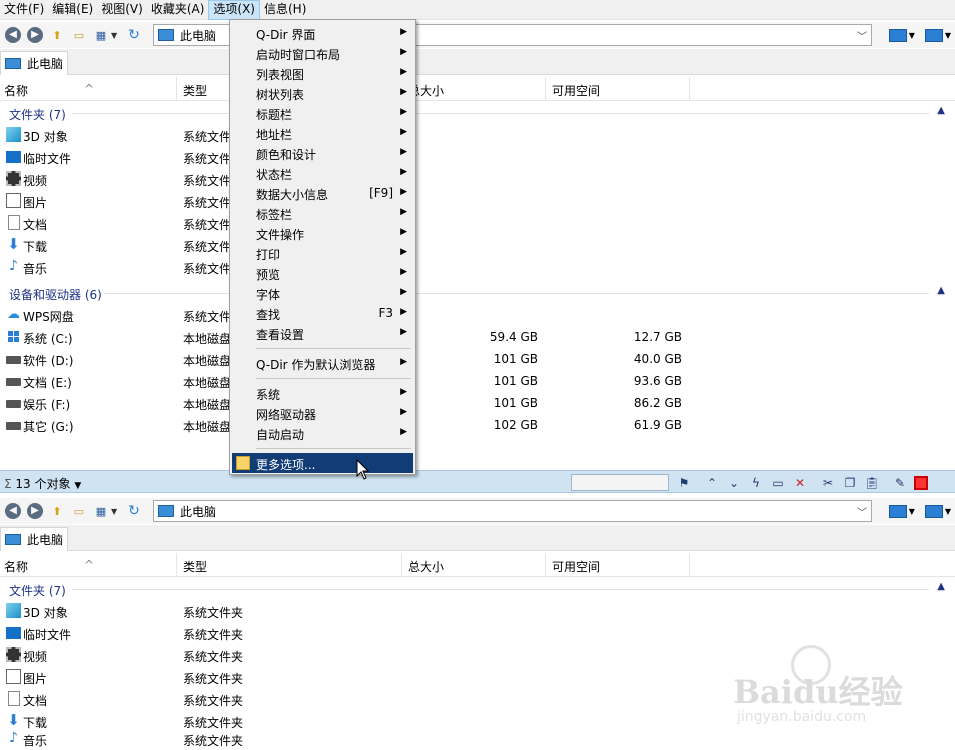  I want to click on list-item: 文档 (E:) 本地磁盘 101 GB 93.6 GB, so click(477, 381).